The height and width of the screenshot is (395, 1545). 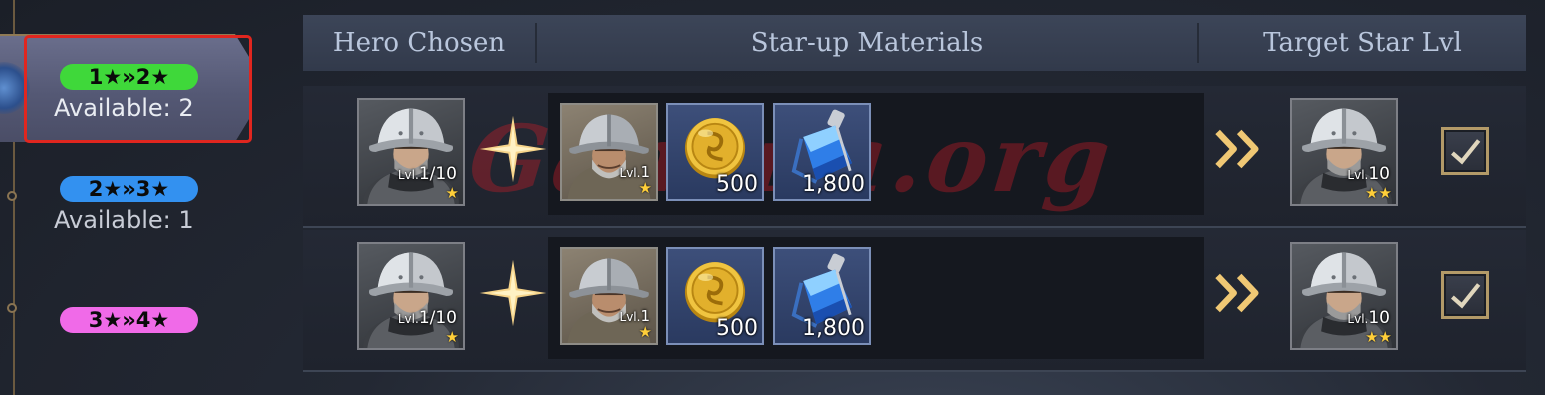 What do you see at coordinates (129, 189) in the screenshot?
I see `tier-pill-2-to-3: 2★»3★` at bounding box center [129, 189].